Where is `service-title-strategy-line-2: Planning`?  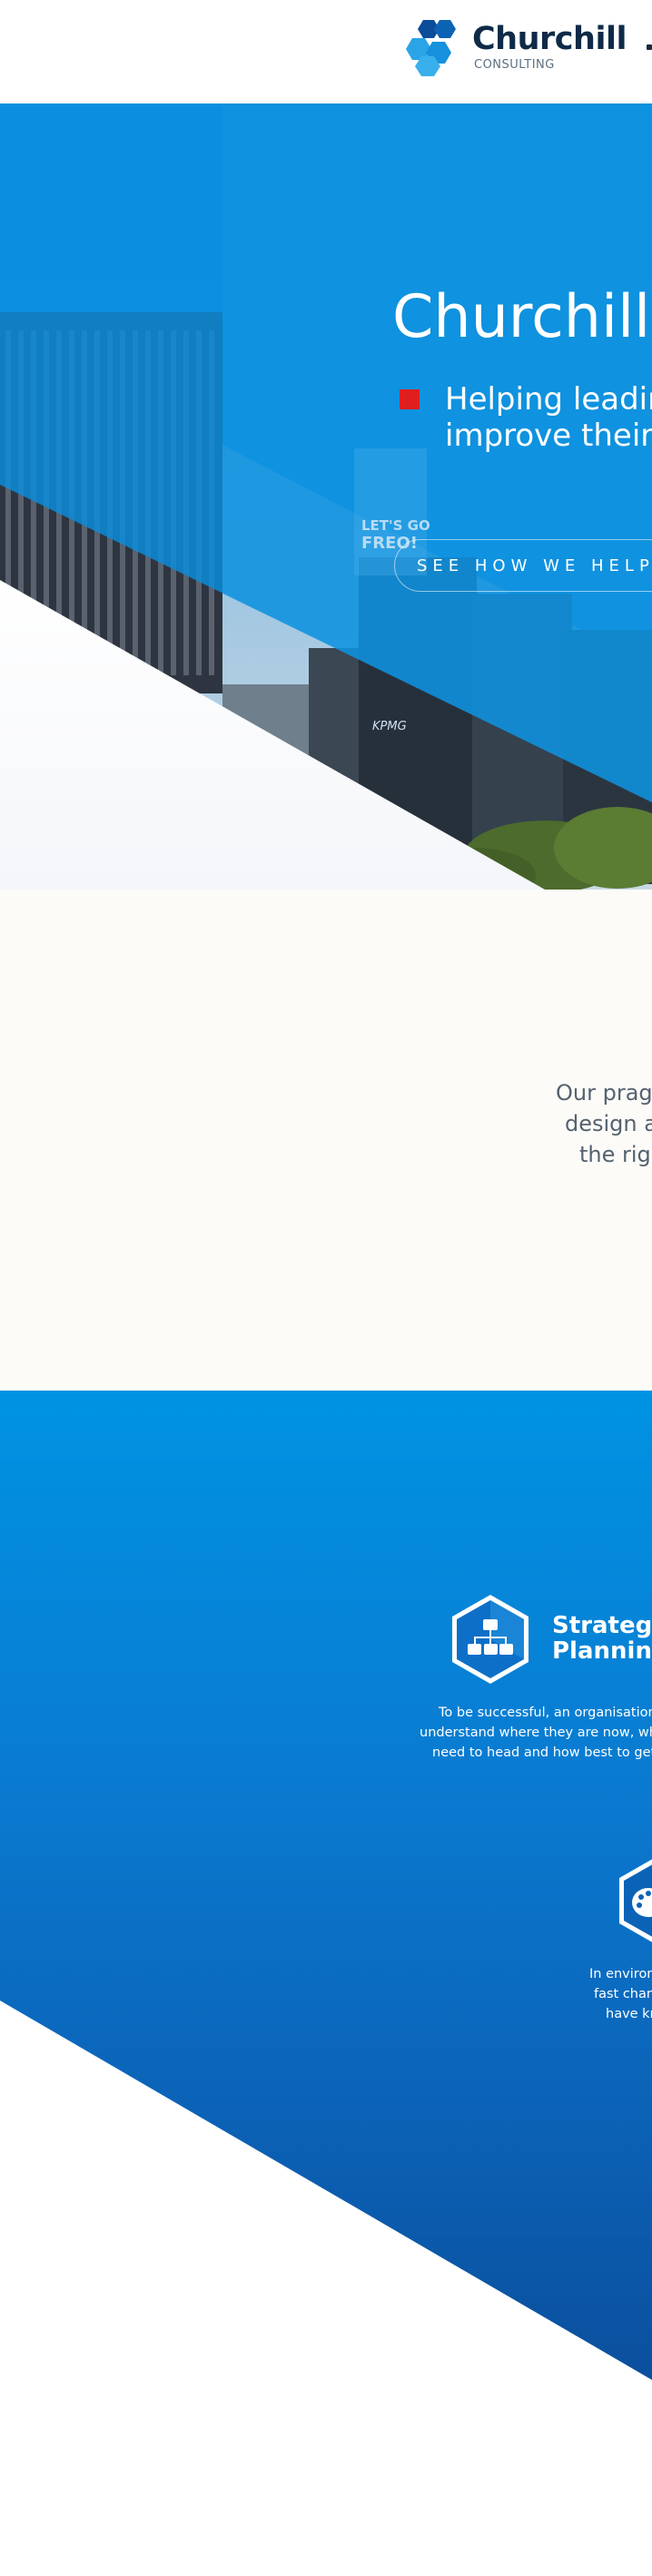 service-title-strategy-line-2: Planning is located at coordinates (602, 1651).